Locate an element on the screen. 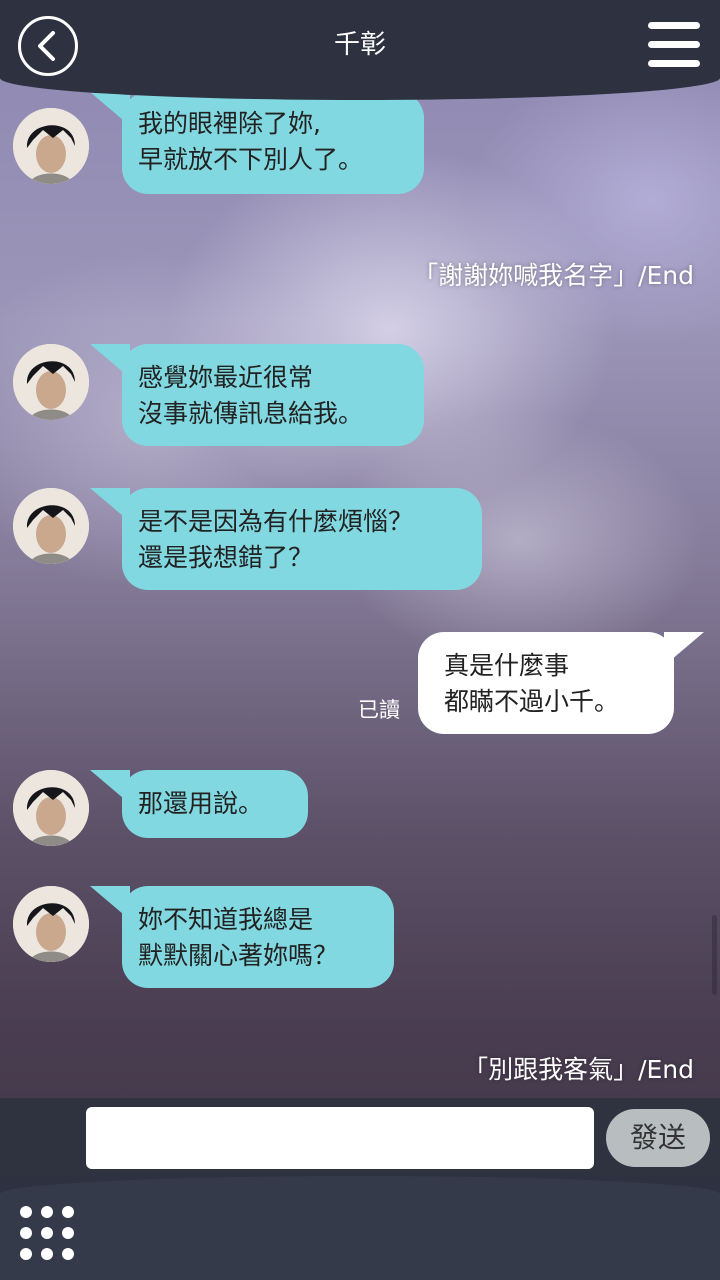 The height and width of the screenshot is (1280, 720). app-header: 千彰 is located at coordinates (360, 50).